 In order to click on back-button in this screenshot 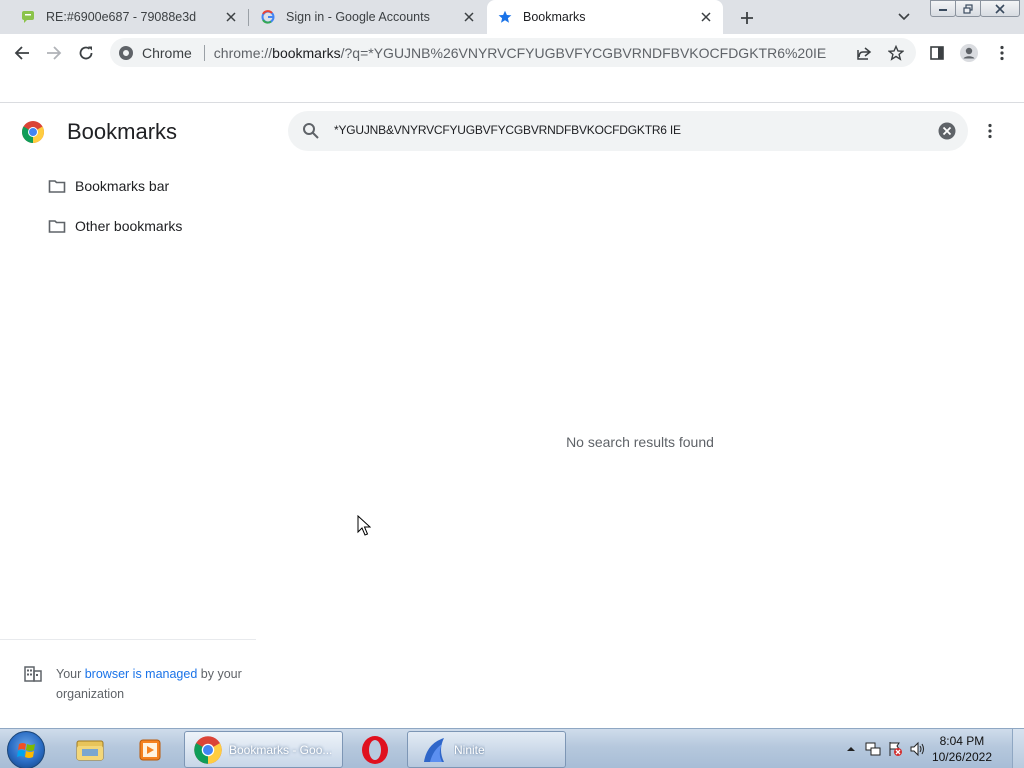, I will do `click(22, 53)`.